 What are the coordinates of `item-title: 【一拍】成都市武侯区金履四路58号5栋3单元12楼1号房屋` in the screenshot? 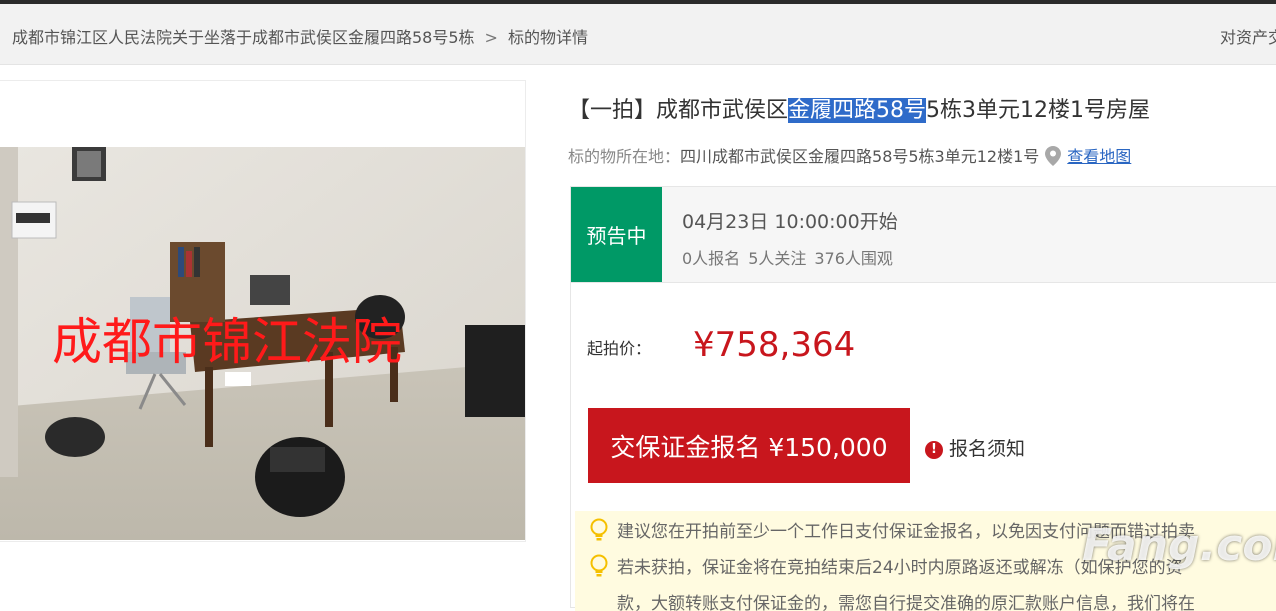 It's located at (859, 108).